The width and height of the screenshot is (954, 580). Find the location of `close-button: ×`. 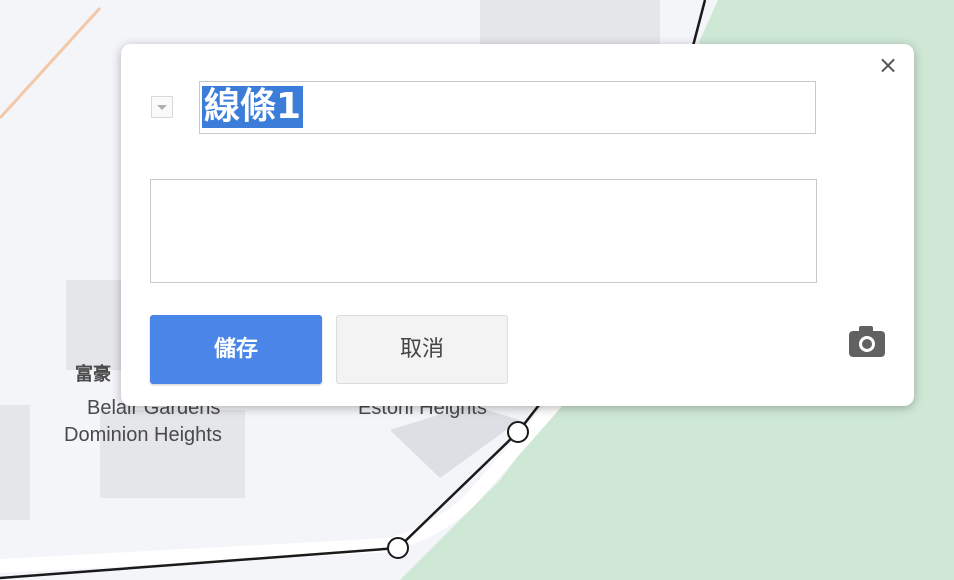

close-button: × is located at coordinates (888, 65).